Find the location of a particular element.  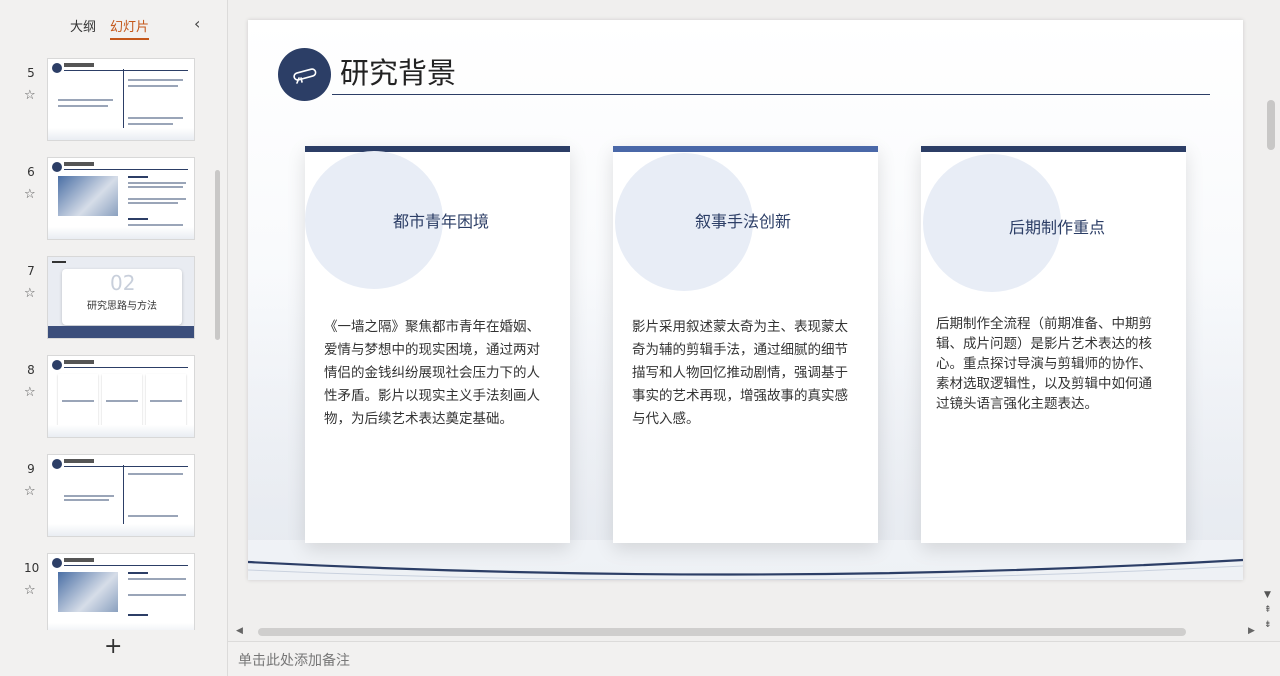

slide-thumbnail-row: 5 ☆ is located at coordinates (107, 102).